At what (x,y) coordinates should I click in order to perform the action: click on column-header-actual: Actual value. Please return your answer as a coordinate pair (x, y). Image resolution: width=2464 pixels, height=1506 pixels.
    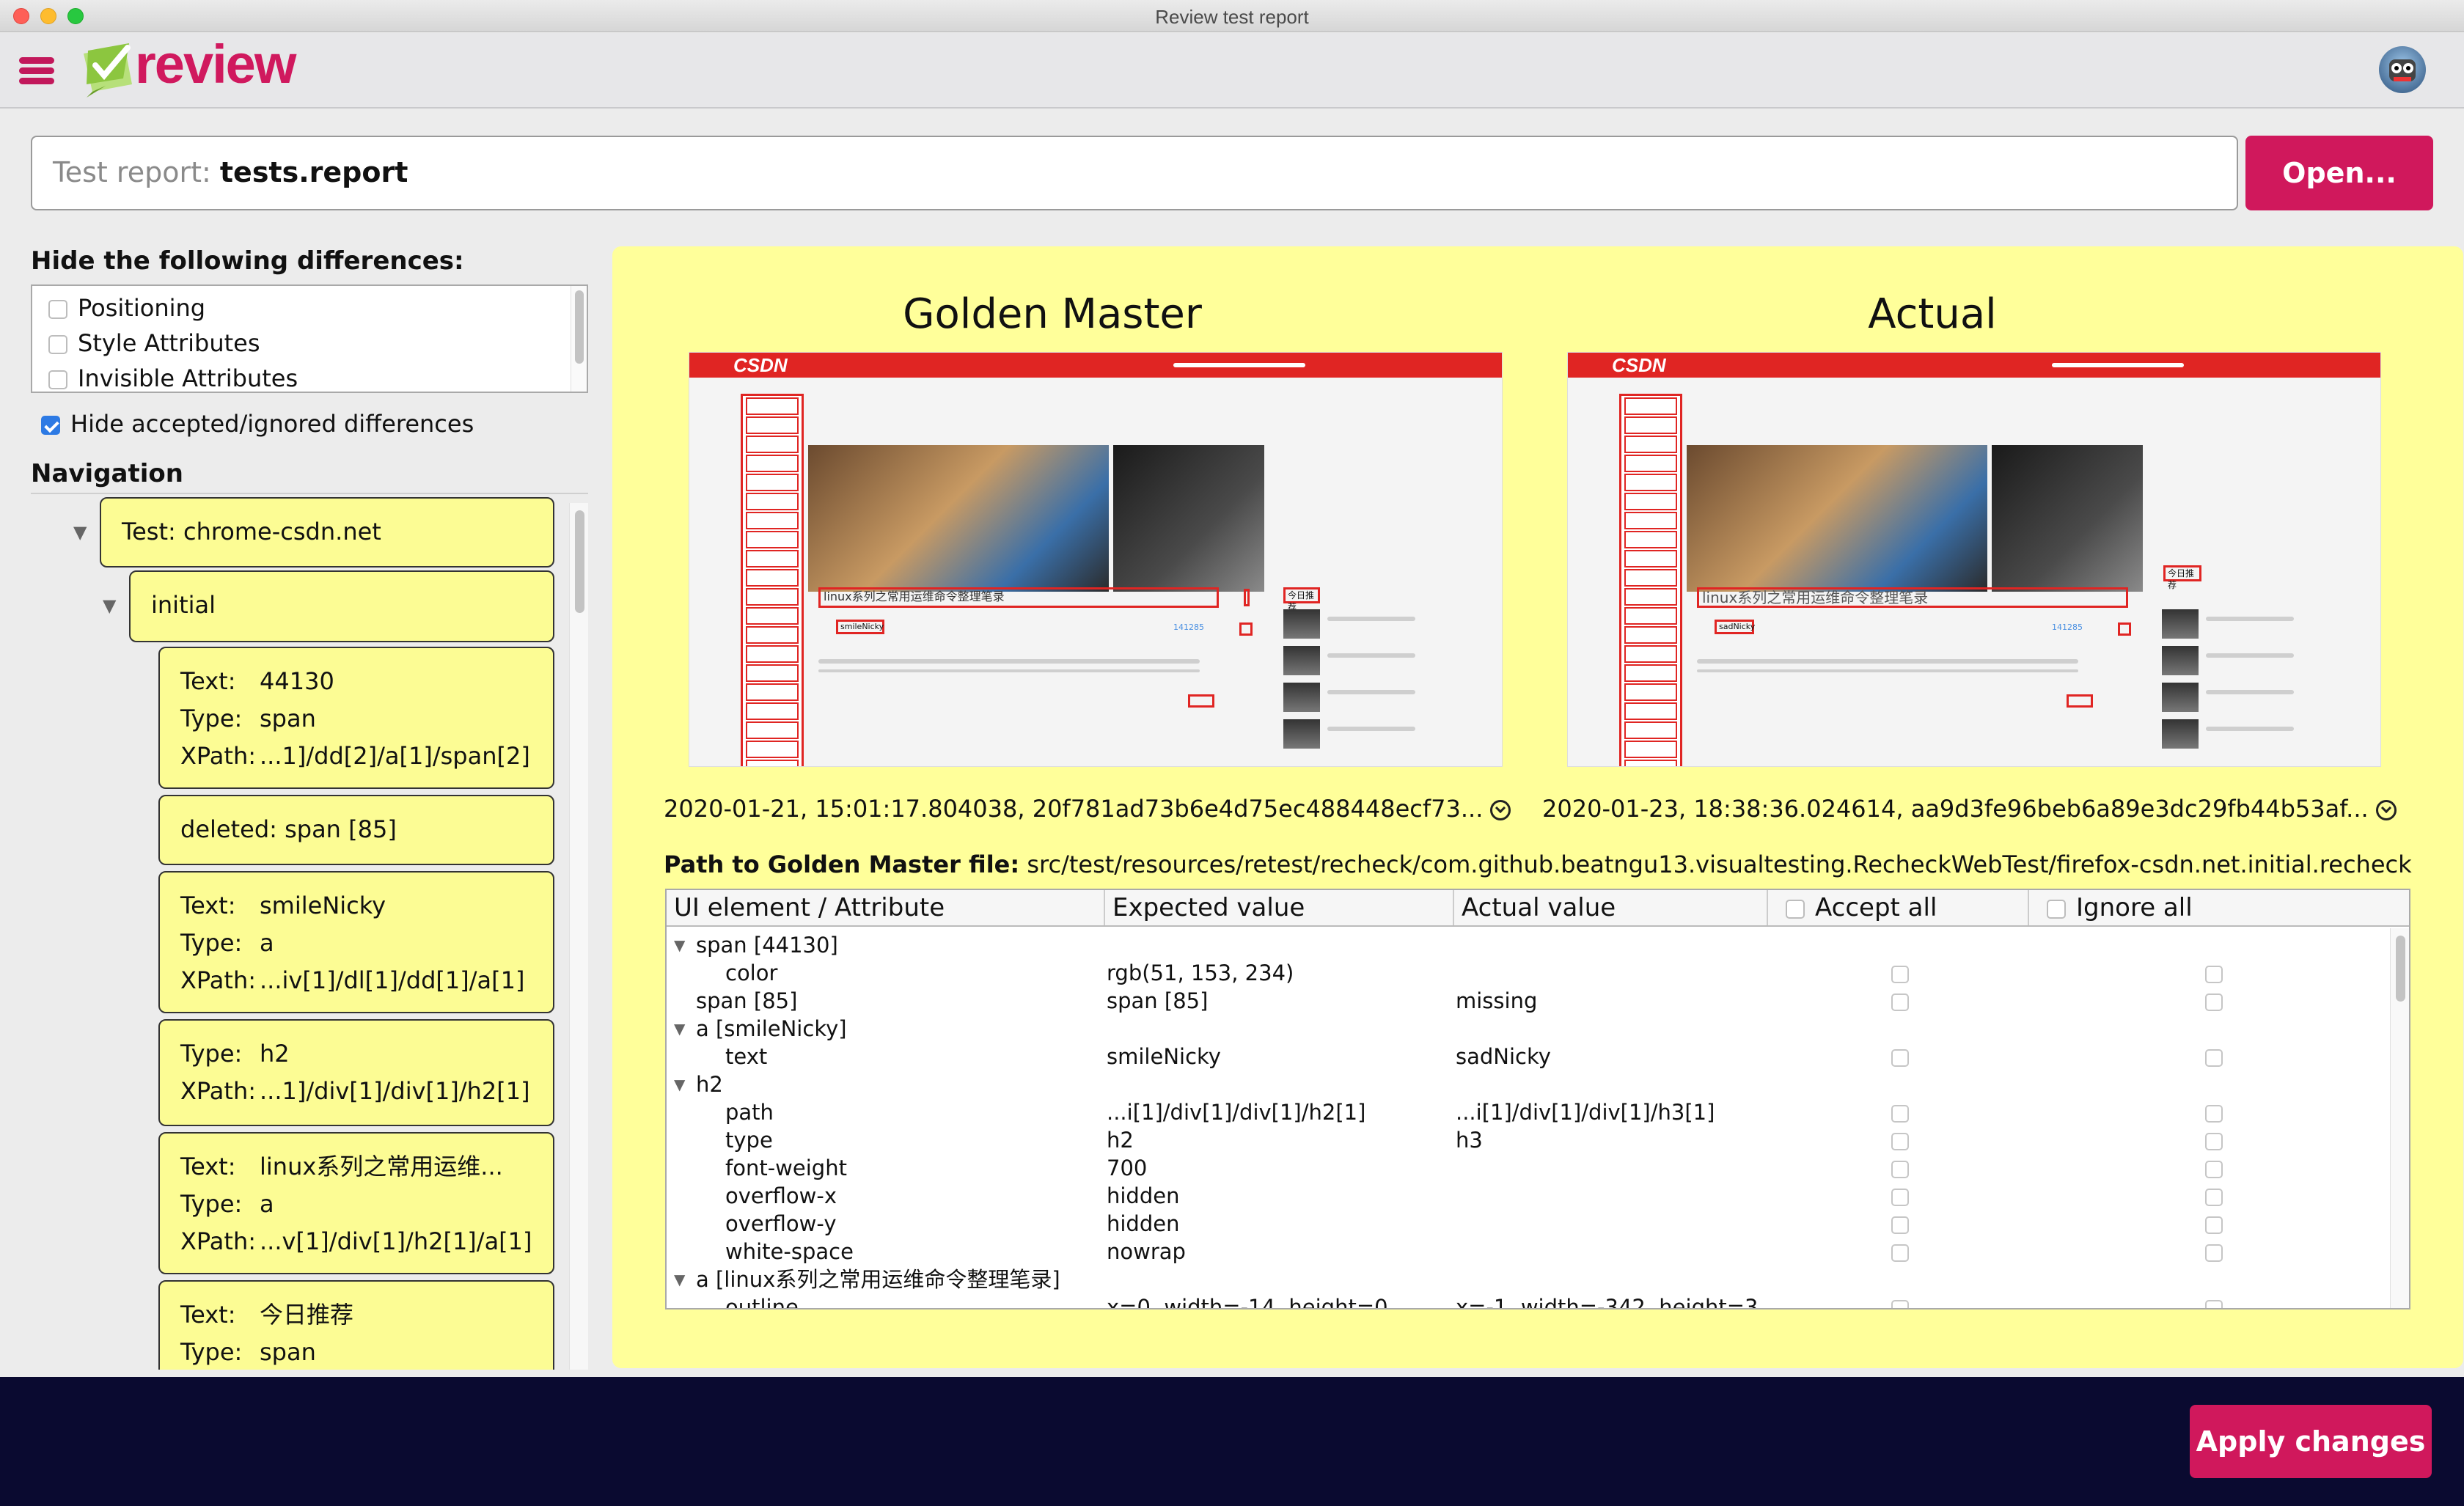
    Looking at the image, I should click on (1611, 907).